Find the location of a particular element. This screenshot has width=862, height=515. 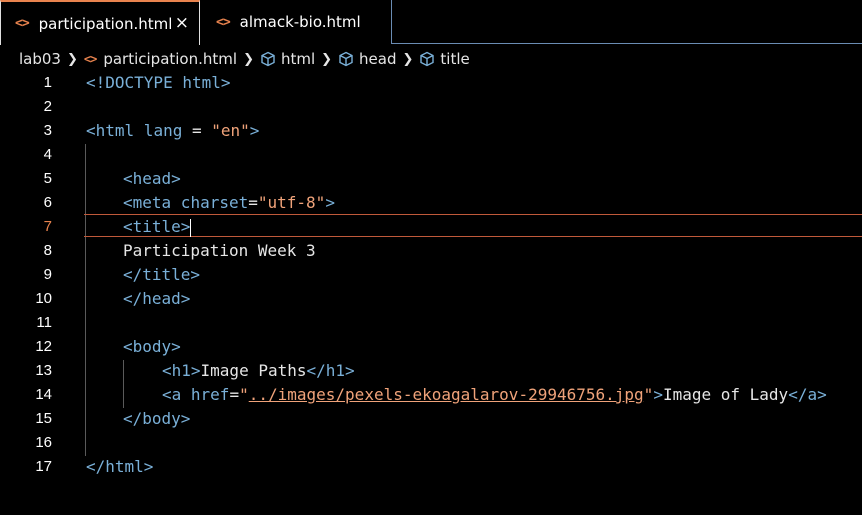

line-number: 16 is located at coordinates (43, 442).